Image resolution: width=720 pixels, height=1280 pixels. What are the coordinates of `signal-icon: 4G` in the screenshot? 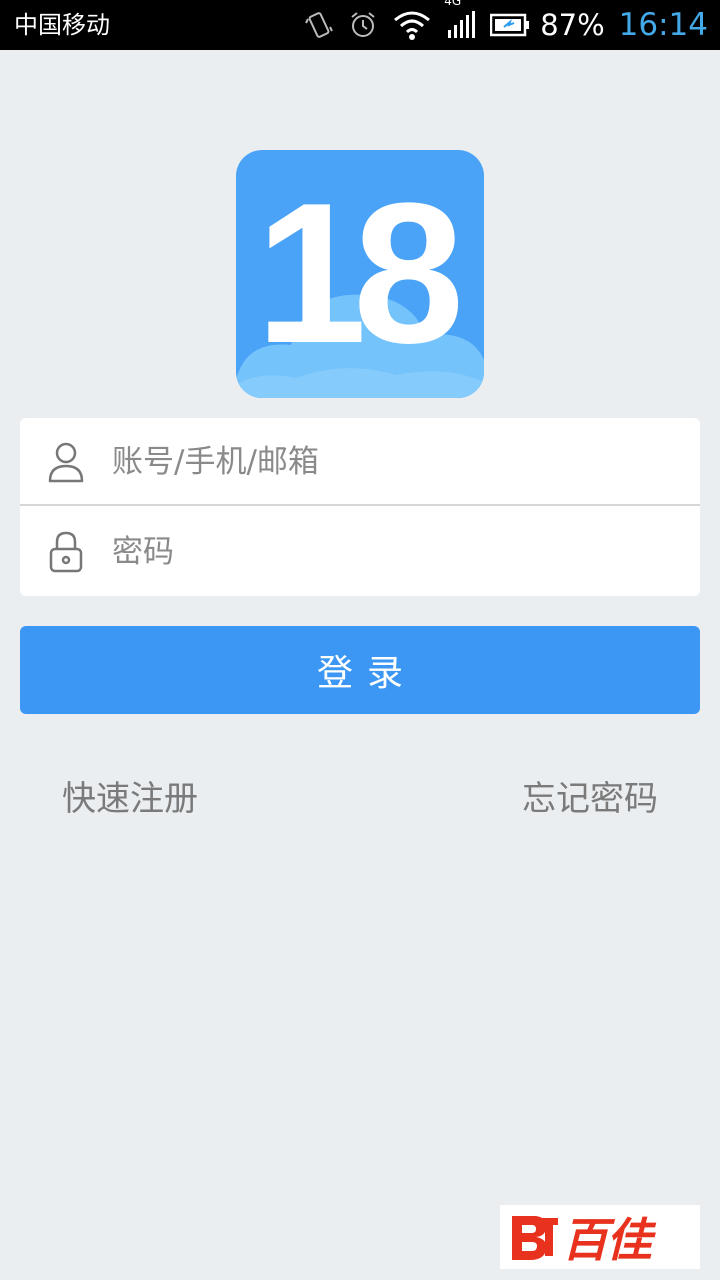 It's located at (460, 20).